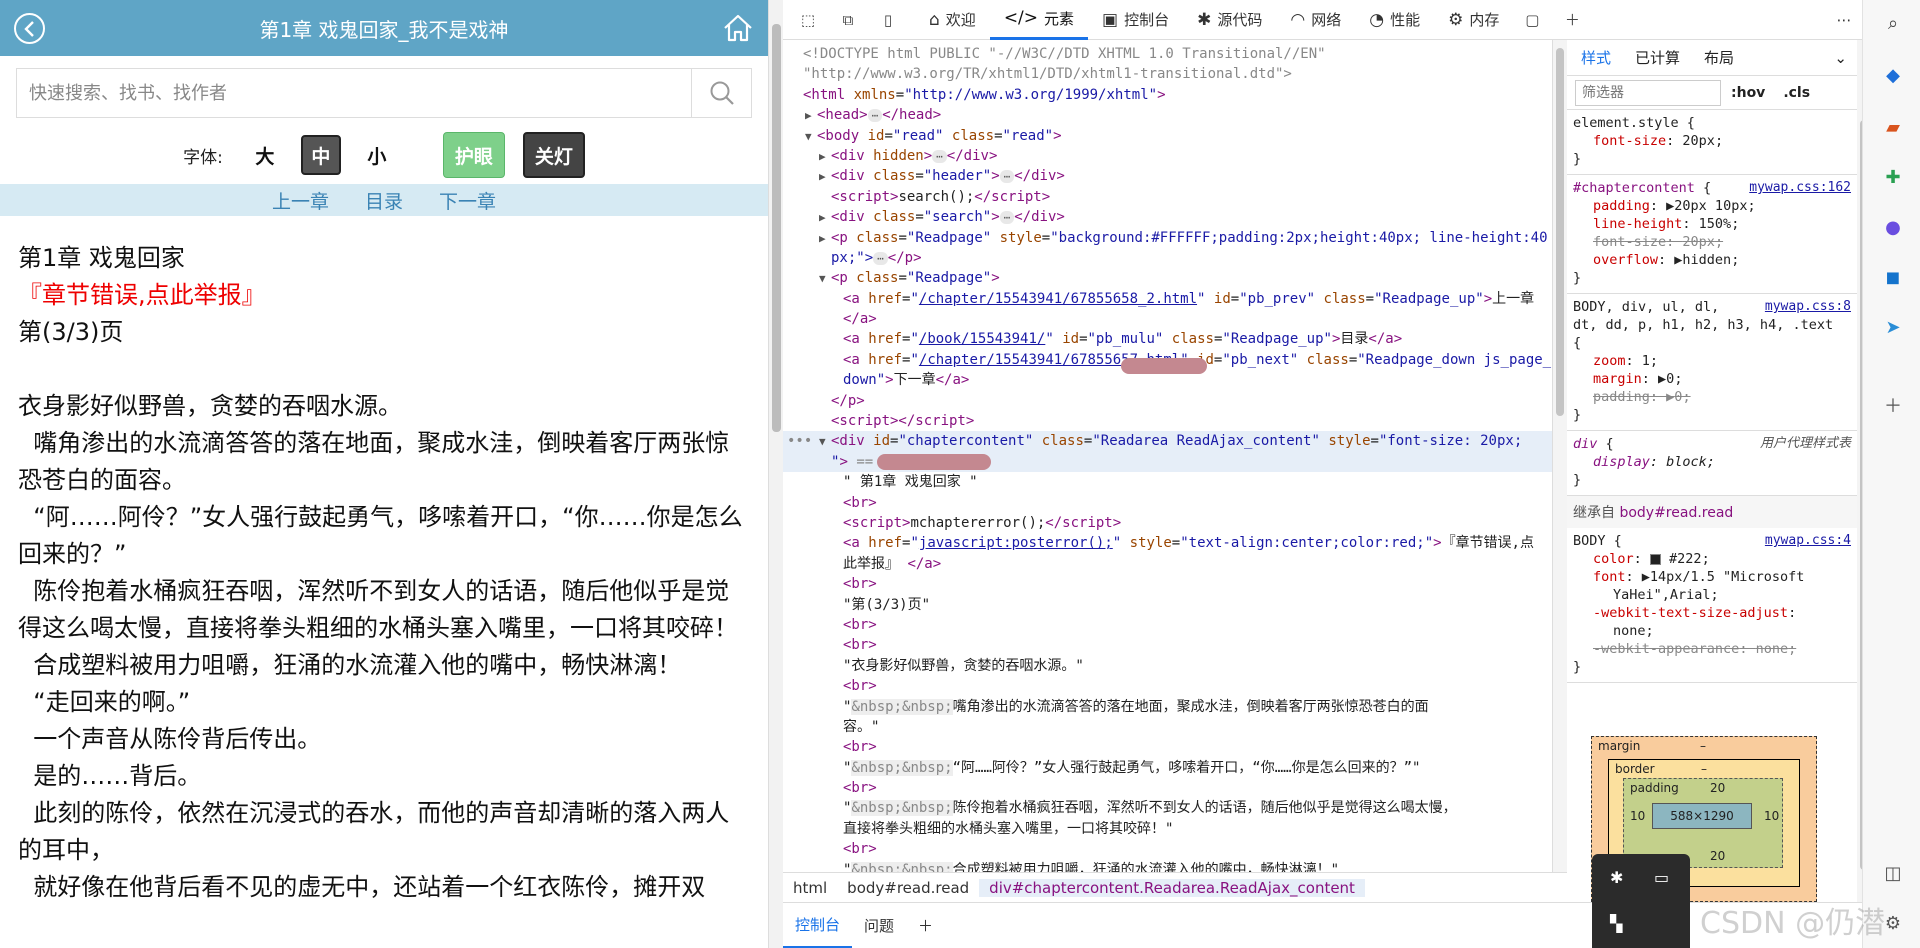 This screenshot has height=948, width=1920. Describe the element at coordinates (1560, 456) in the screenshot. I see `elements-scrollbar` at that location.